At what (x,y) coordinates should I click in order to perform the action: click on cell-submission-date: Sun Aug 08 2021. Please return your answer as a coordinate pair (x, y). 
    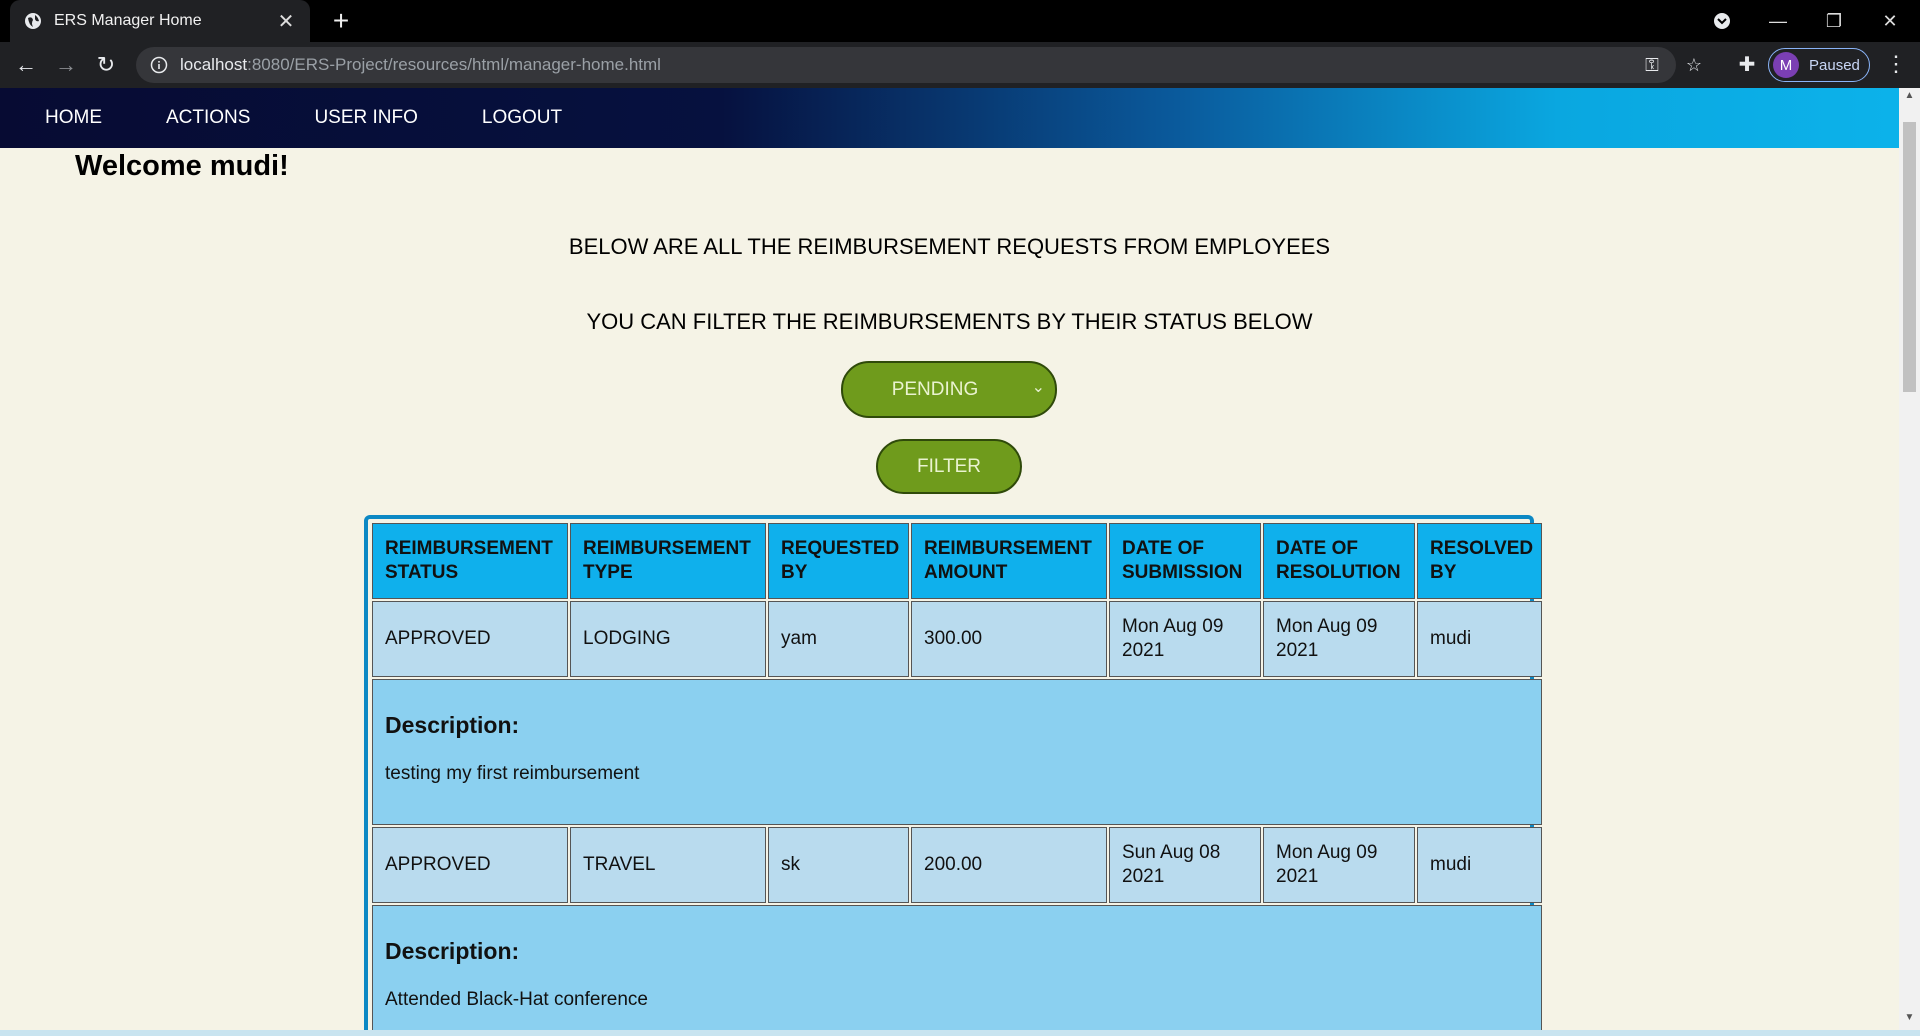
    Looking at the image, I should click on (1185, 865).